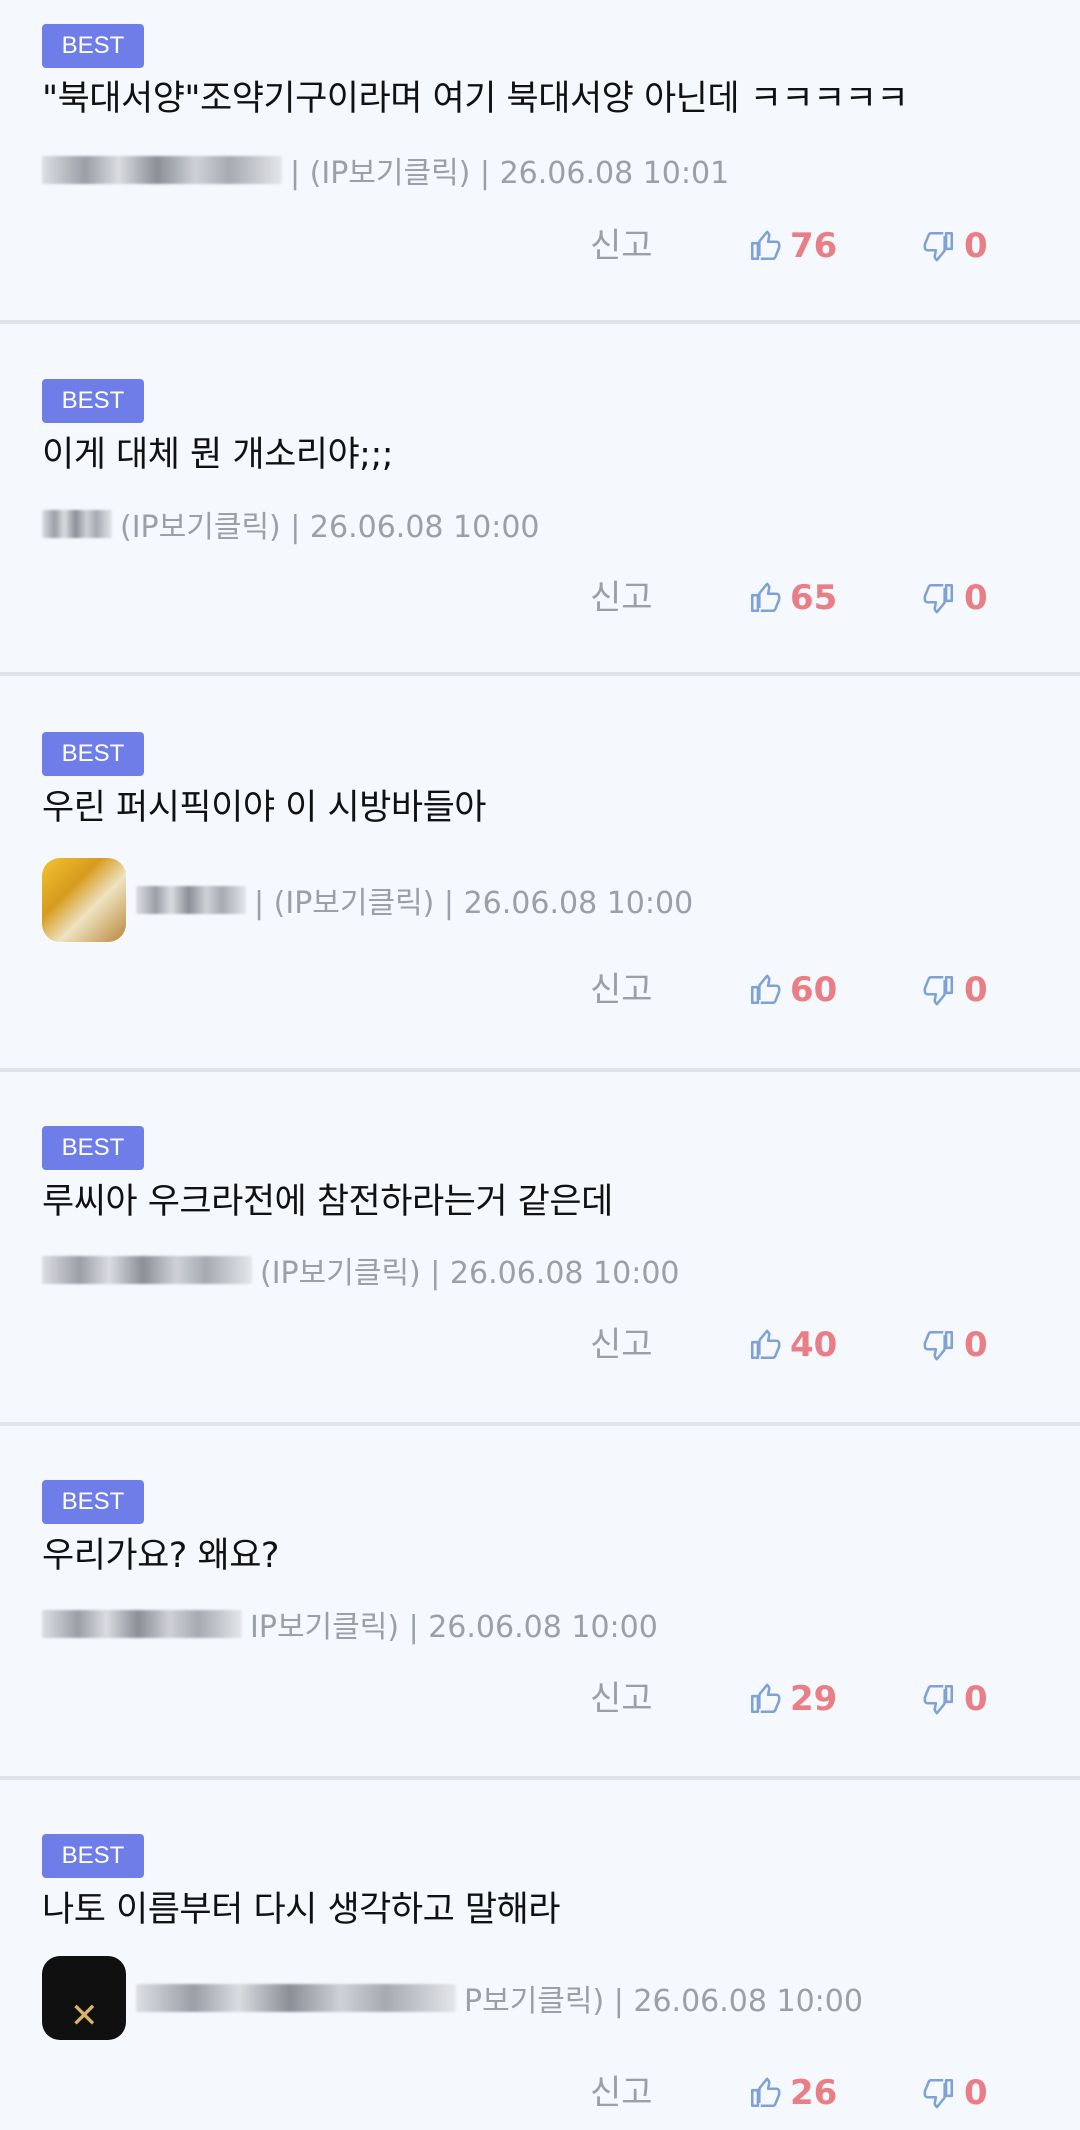 Image resolution: width=1080 pixels, height=2130 pixels. Describe the element at coordinates (663, 1998) in the screenshot. I see `author-info: P보기클릭) | 26.06.08 10:00` at that location.